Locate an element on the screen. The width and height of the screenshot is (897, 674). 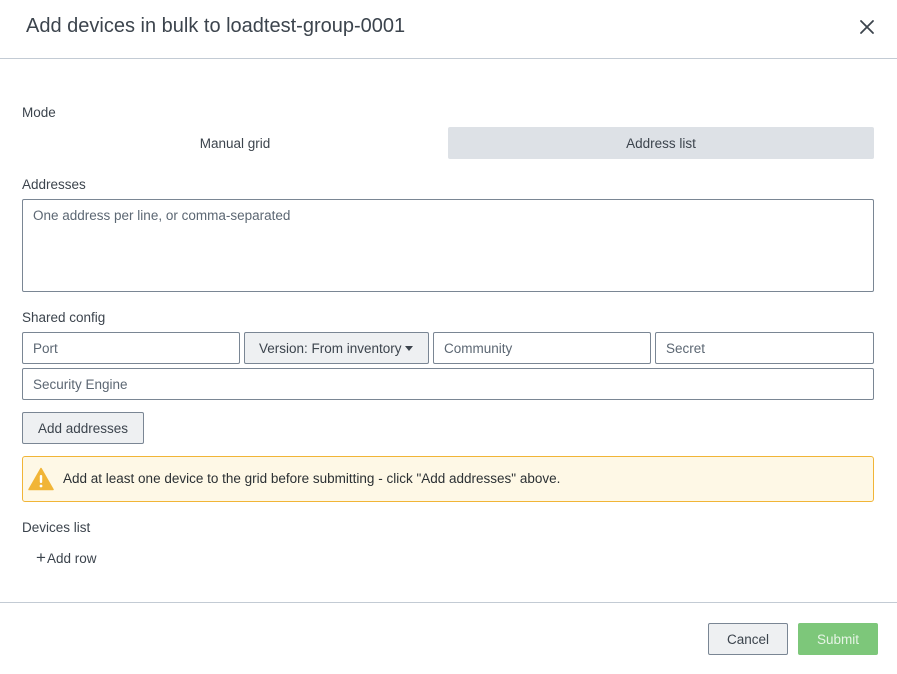
port-input: Port is located at coordinates (131, 348).